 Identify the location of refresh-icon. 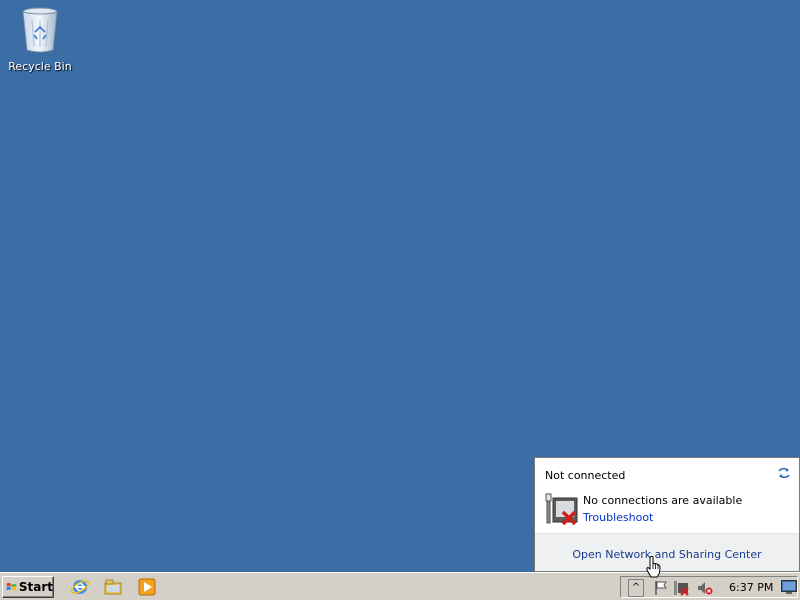
(784, 473).